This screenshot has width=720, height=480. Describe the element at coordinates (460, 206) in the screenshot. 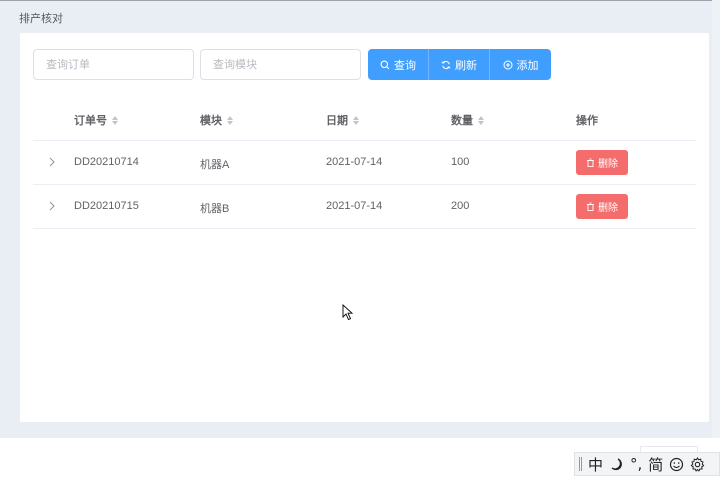

I see `cell-quantity: 200` at that location.